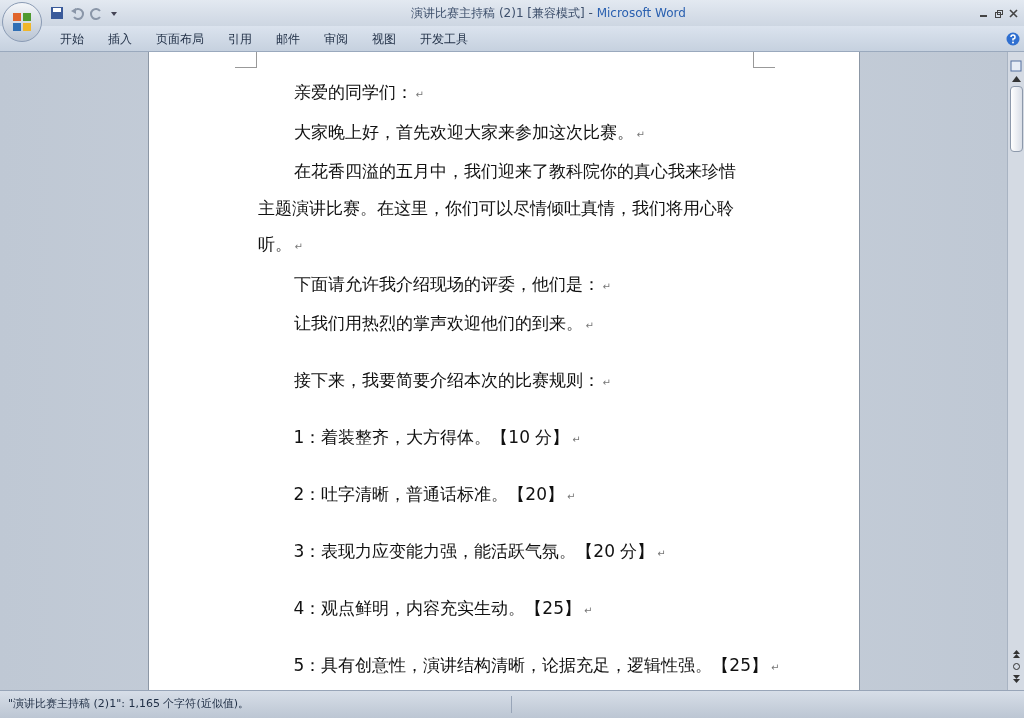 Image resolution: width=1024 pixels, height=718 pixels. I want to click on paragraph: 3：表现力应变能力强，能活跃气氛。【20 分】 ↵, so click(479, 551).